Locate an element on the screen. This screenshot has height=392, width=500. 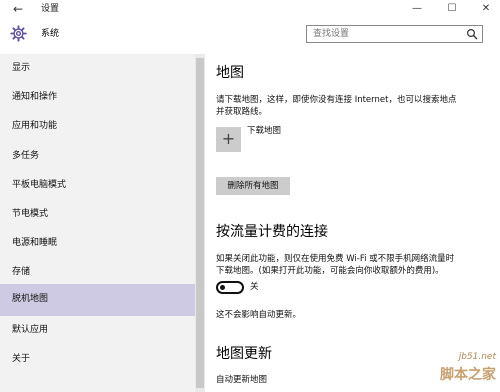
delete-all-maps-label: 删除所有地图 is located at coordinates (253, 186).